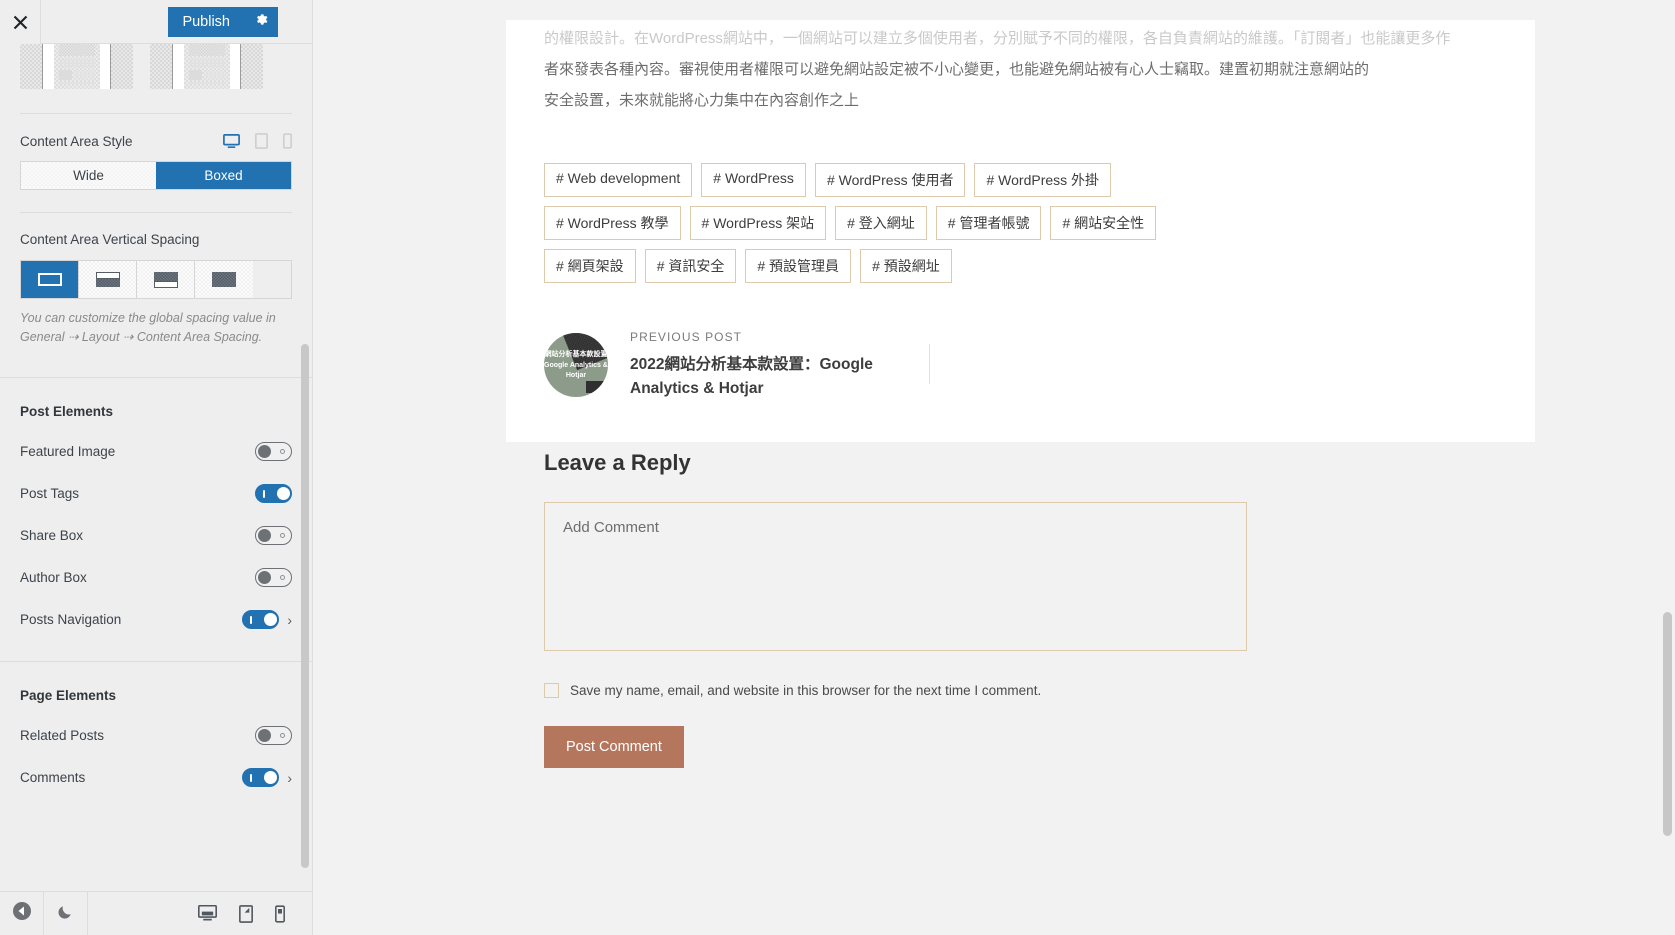  I want to click on tag-item: # 網站安全性, so click(1103, 223).